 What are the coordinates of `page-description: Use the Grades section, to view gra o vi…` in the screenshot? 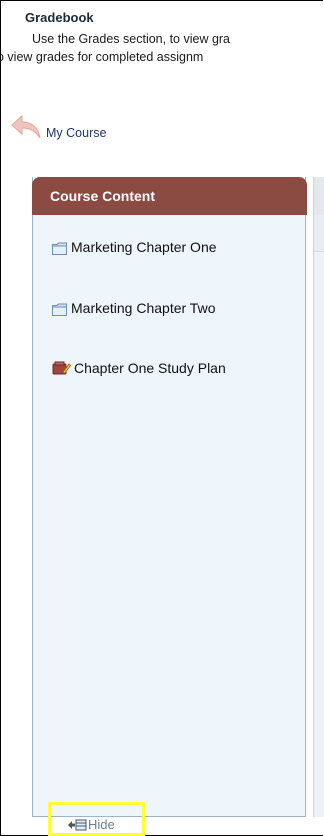 It's located at (162, 48).